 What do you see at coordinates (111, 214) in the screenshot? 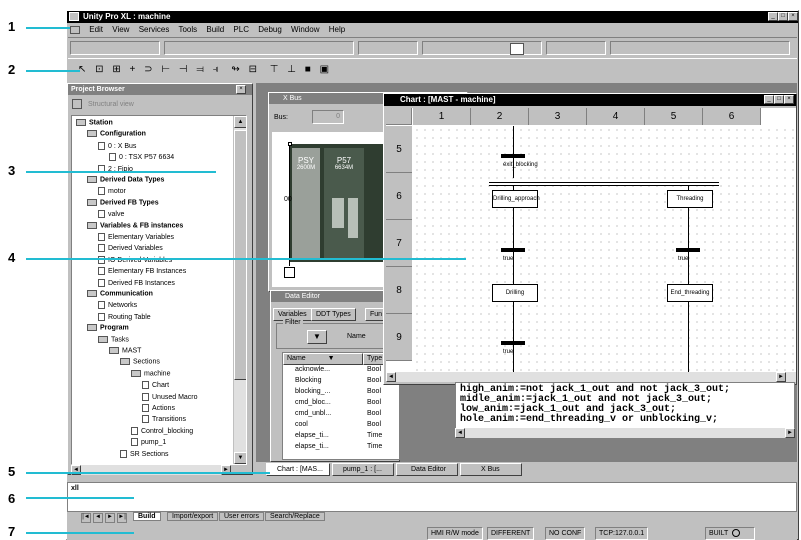
I see `tree-item: valve` at bounding box center [111, 214].